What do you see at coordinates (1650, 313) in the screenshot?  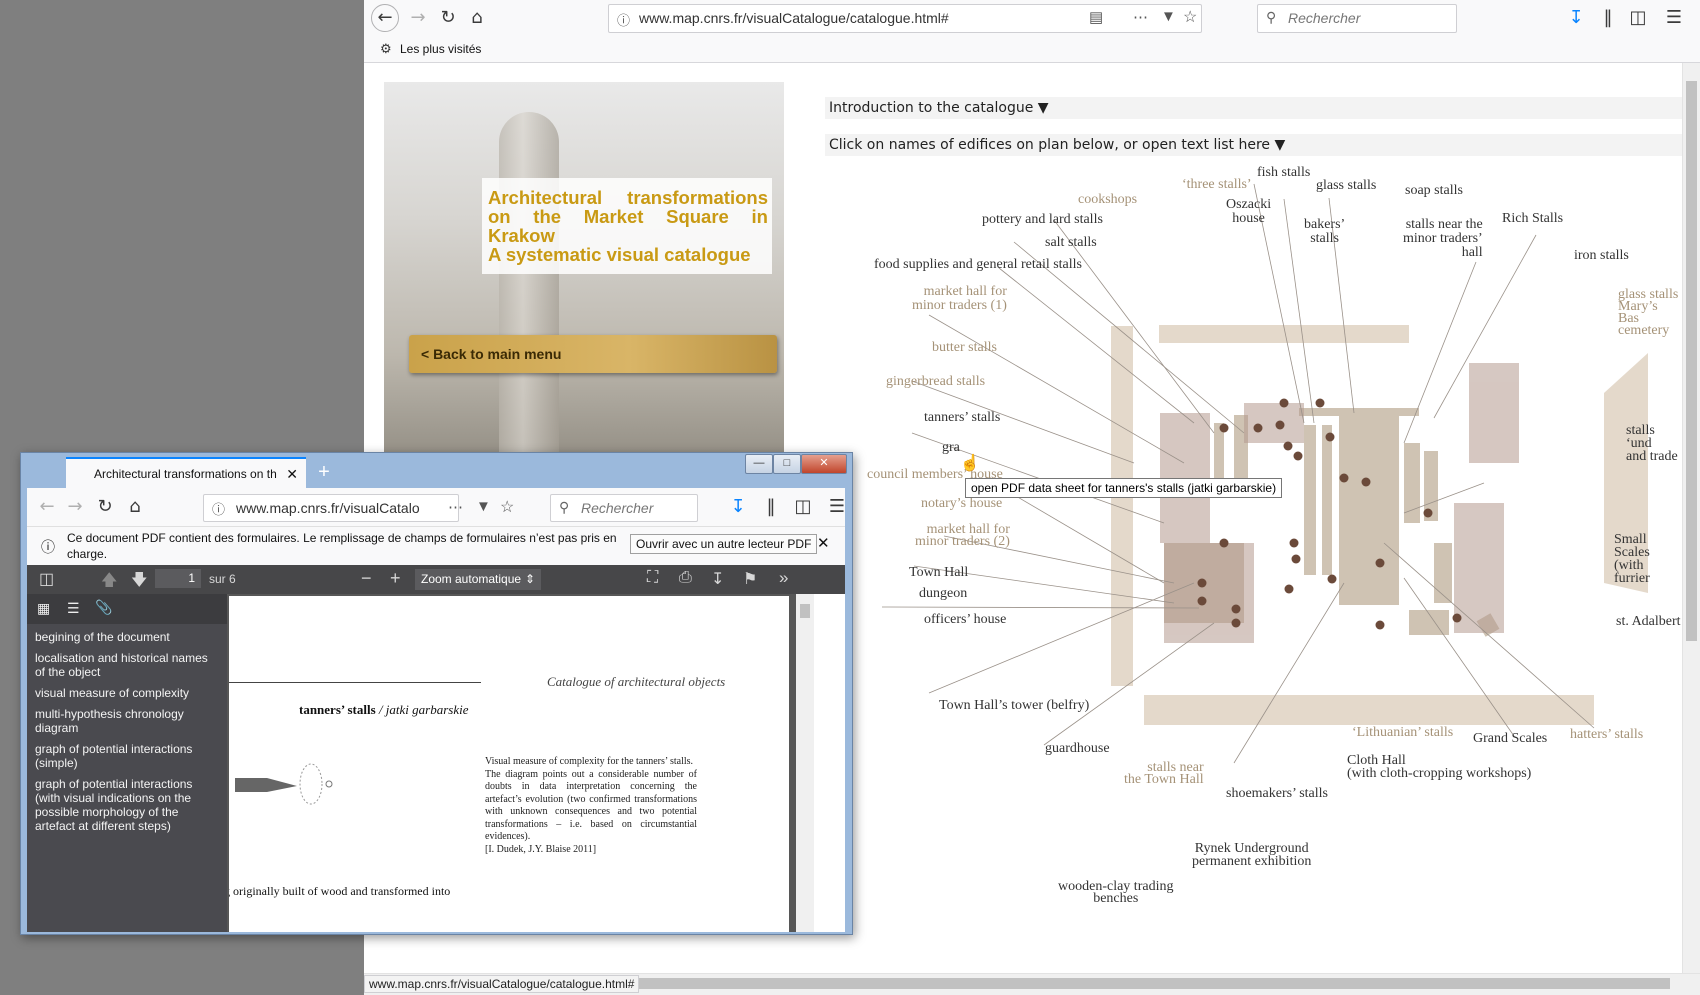 I see `label-glass-stalls-cemetery: glass stalls Mary’s Bas cemetery` at bounding box center [1650, 313].